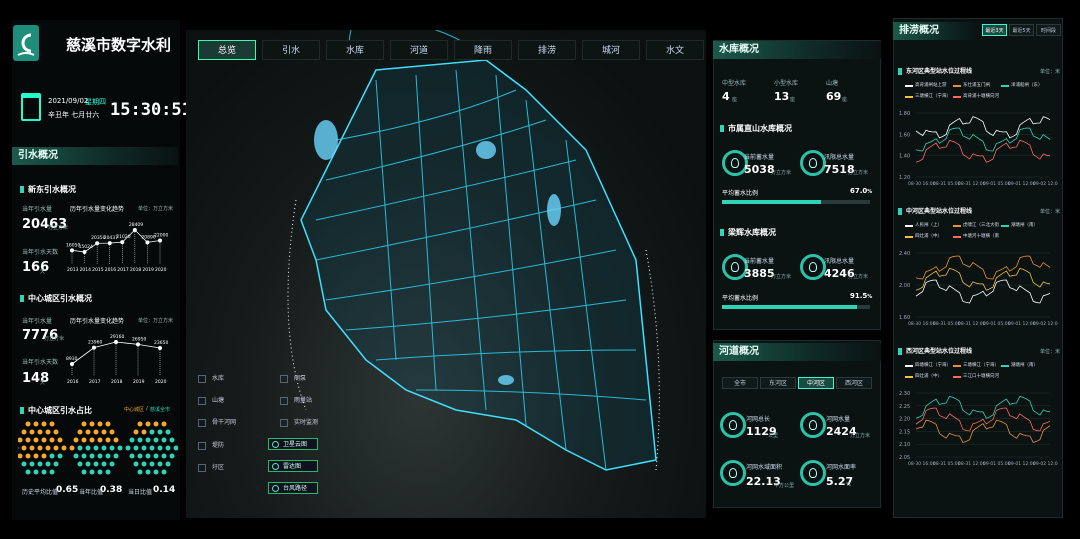 The height and width of the screenshot is (539, 1080). I want to click on nav-tab-6: 城河, so click(611, 50).